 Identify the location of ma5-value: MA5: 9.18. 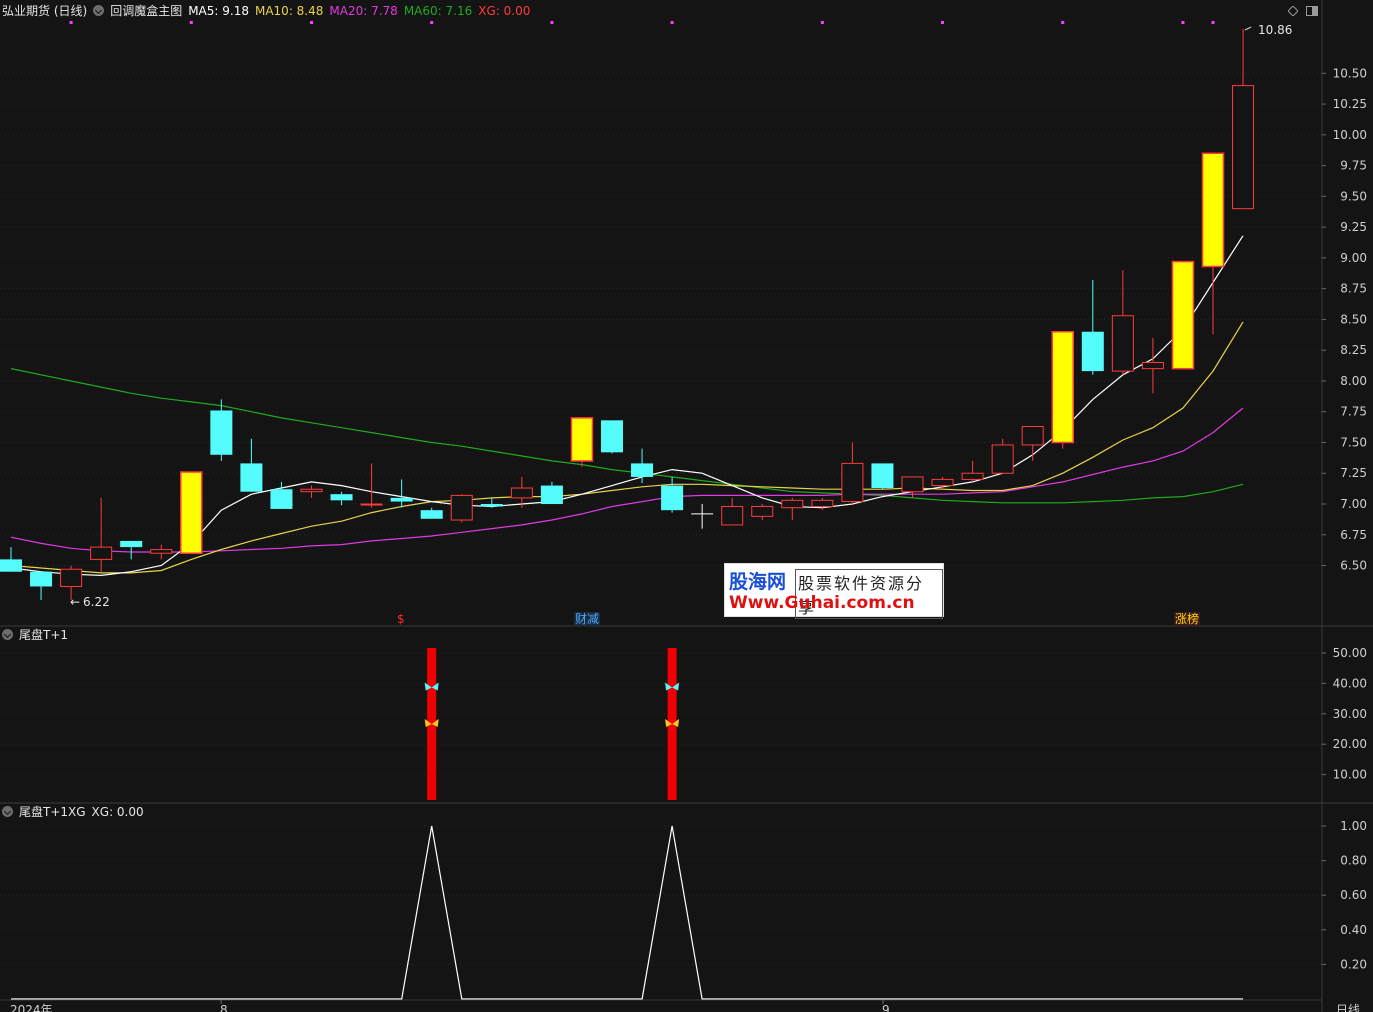
(218, 11).